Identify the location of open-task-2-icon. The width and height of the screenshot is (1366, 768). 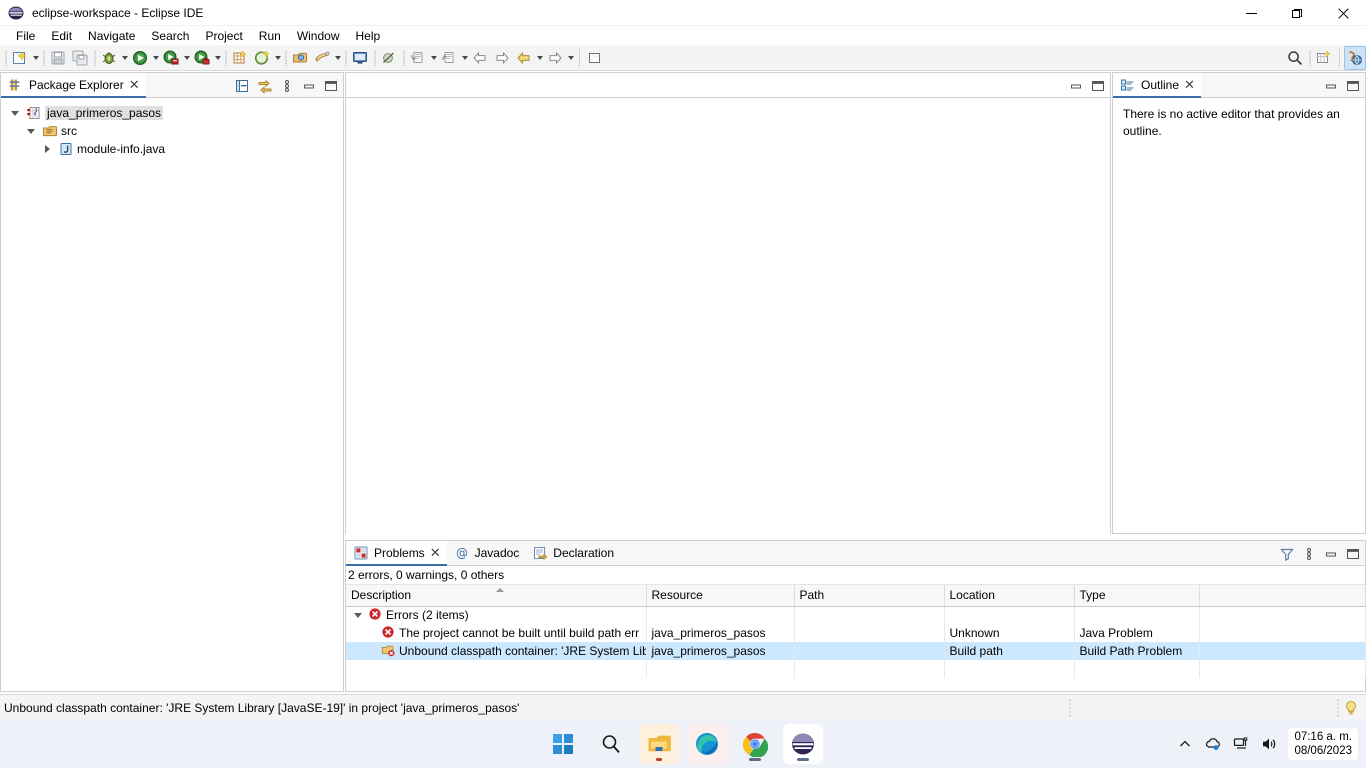
(322, 58).